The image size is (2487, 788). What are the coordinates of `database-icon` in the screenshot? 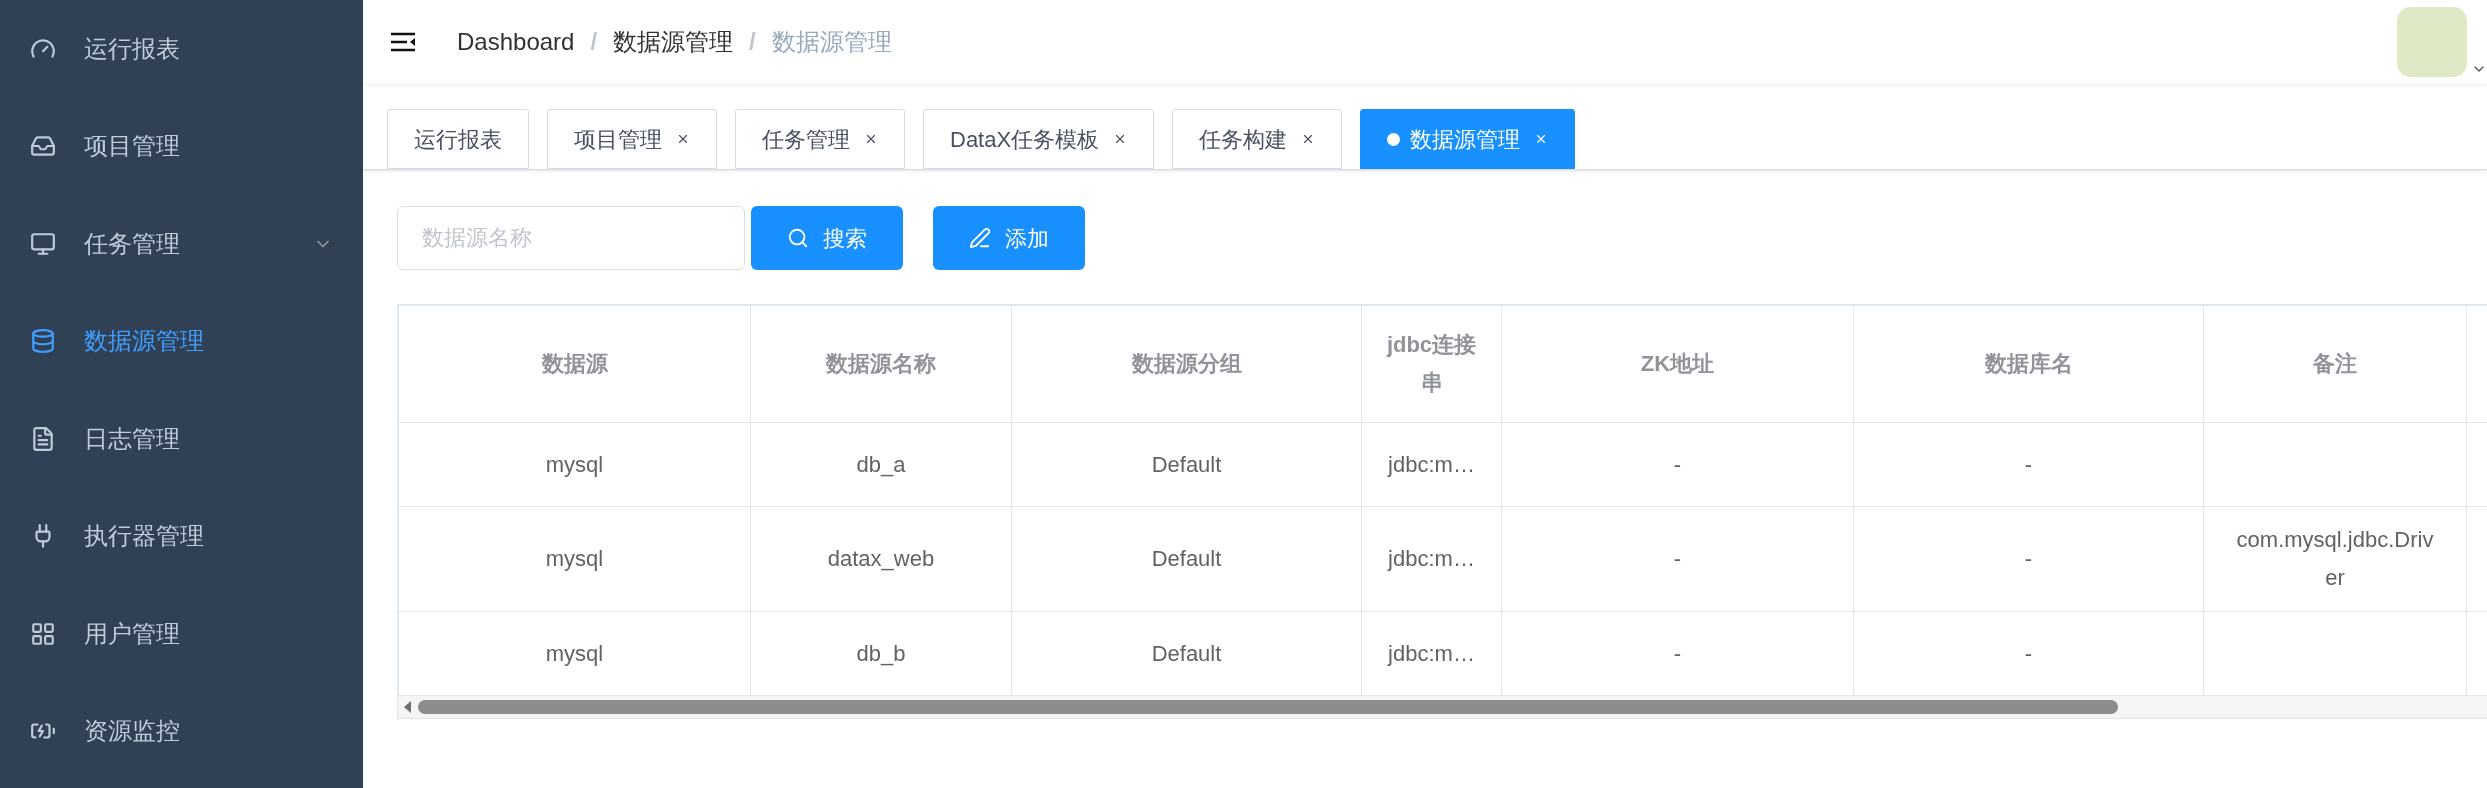 It's located at (43, 341).